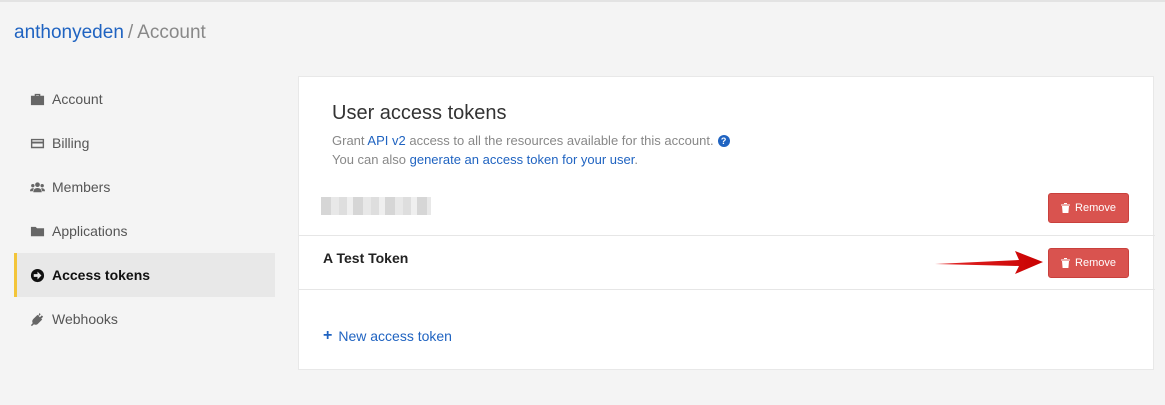 Image resolution: width=1165 pixels, height=405 pixels. Describe the element at coordinates (144, 231) in the screenshot. I see `sidebar-item-applications: Applications` at that location.